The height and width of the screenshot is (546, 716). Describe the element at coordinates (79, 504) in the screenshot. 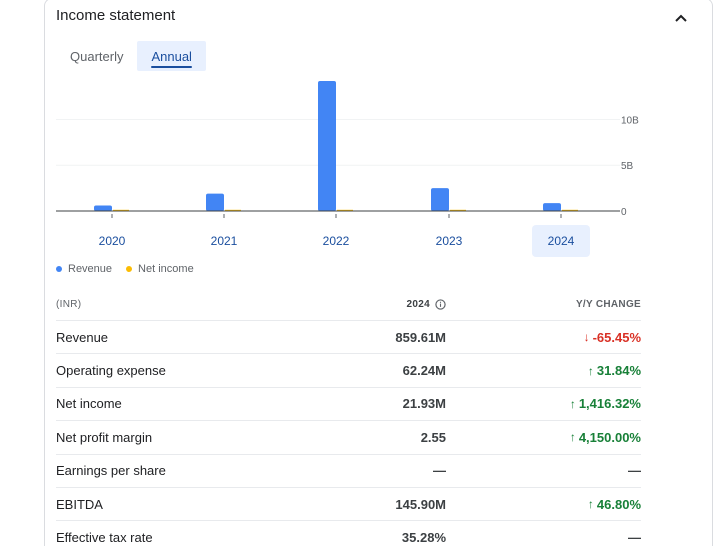

I see `row-label: EBITDA` at that location.